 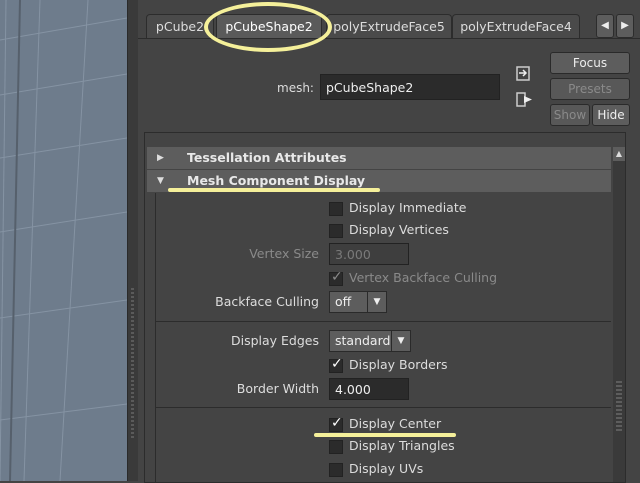 What do you see at coordinates (516, 26) in the screenshot?
I see `tab-polyextrudeface4: polyExtrudeFace4` at bounding box center [516, 26].